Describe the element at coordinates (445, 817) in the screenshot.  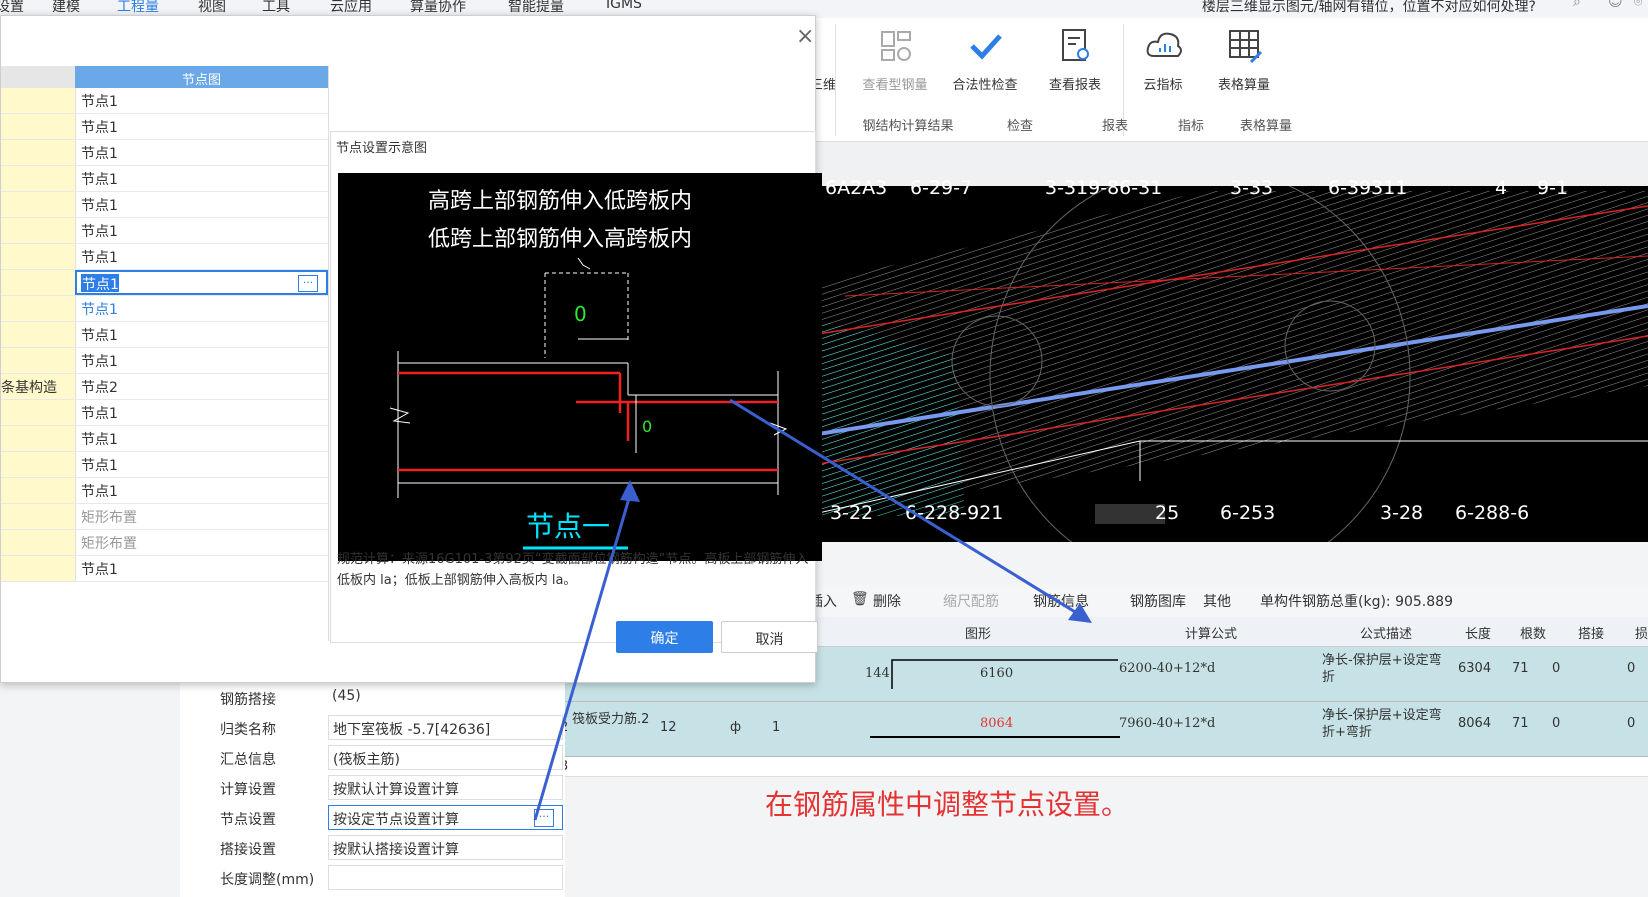
I see `node-setting-field: 按设定节点设置计算` at that location.